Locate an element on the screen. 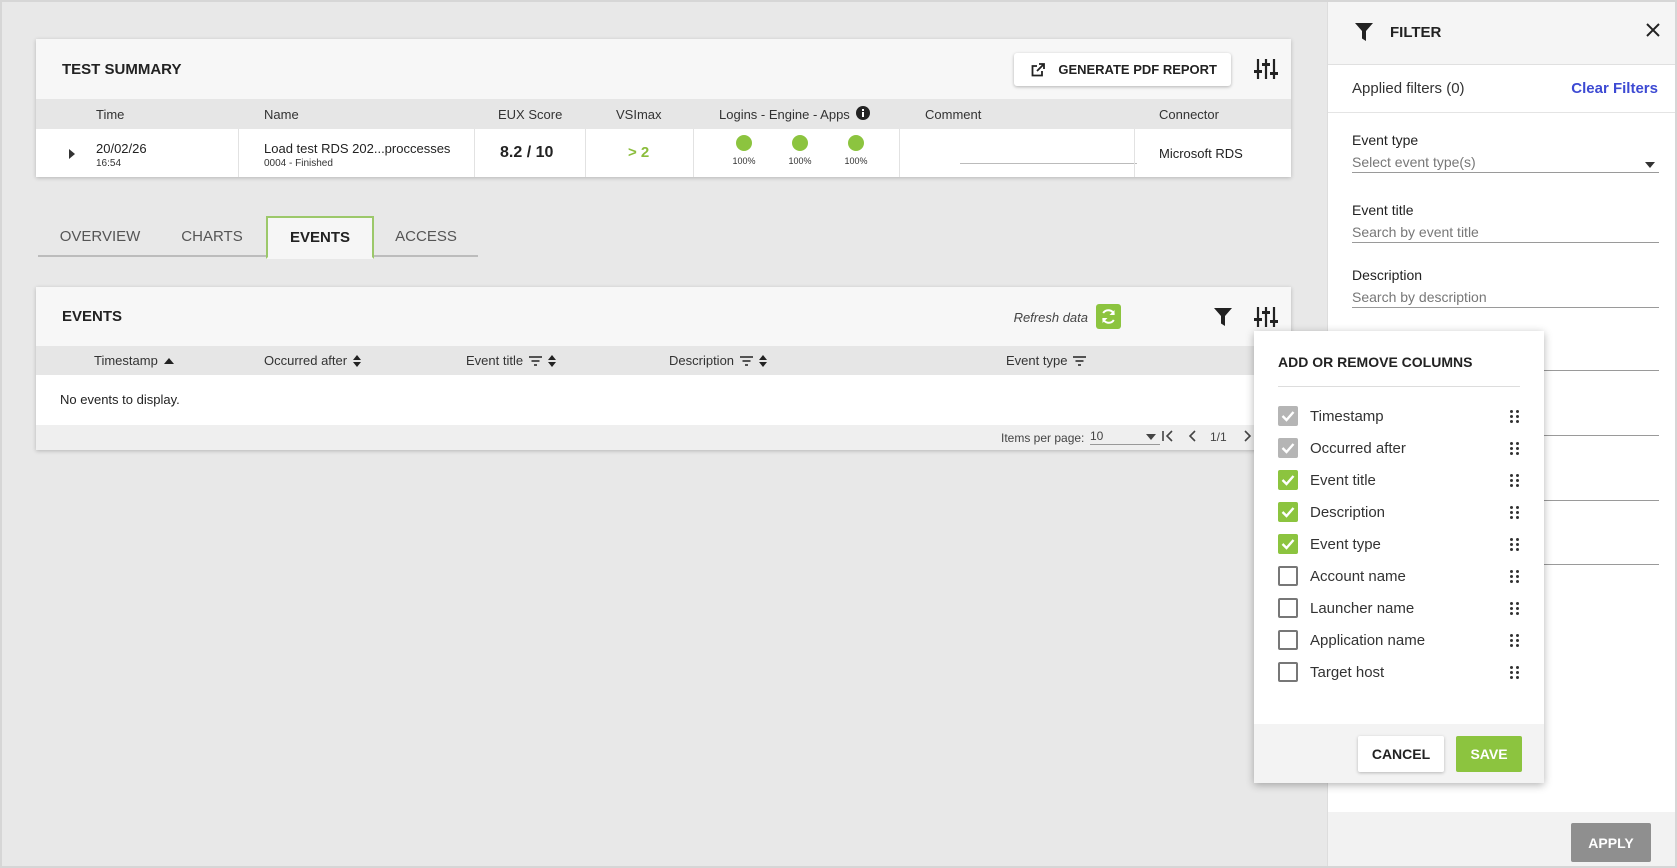 The height and width of the screenshot is (868, 1677). apps-pct: 100% is located at coordinates (856, 161).